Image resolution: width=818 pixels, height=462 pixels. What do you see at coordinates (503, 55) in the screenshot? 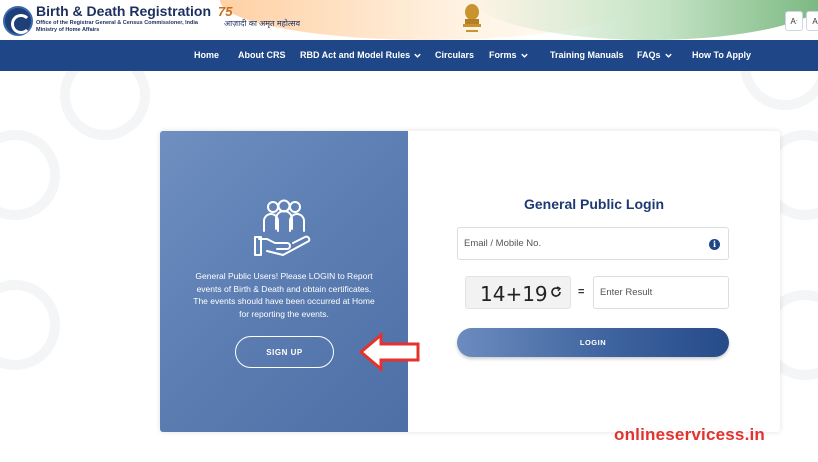
I see `nav-forms-label: Forms` at bounding box center [503, 55].